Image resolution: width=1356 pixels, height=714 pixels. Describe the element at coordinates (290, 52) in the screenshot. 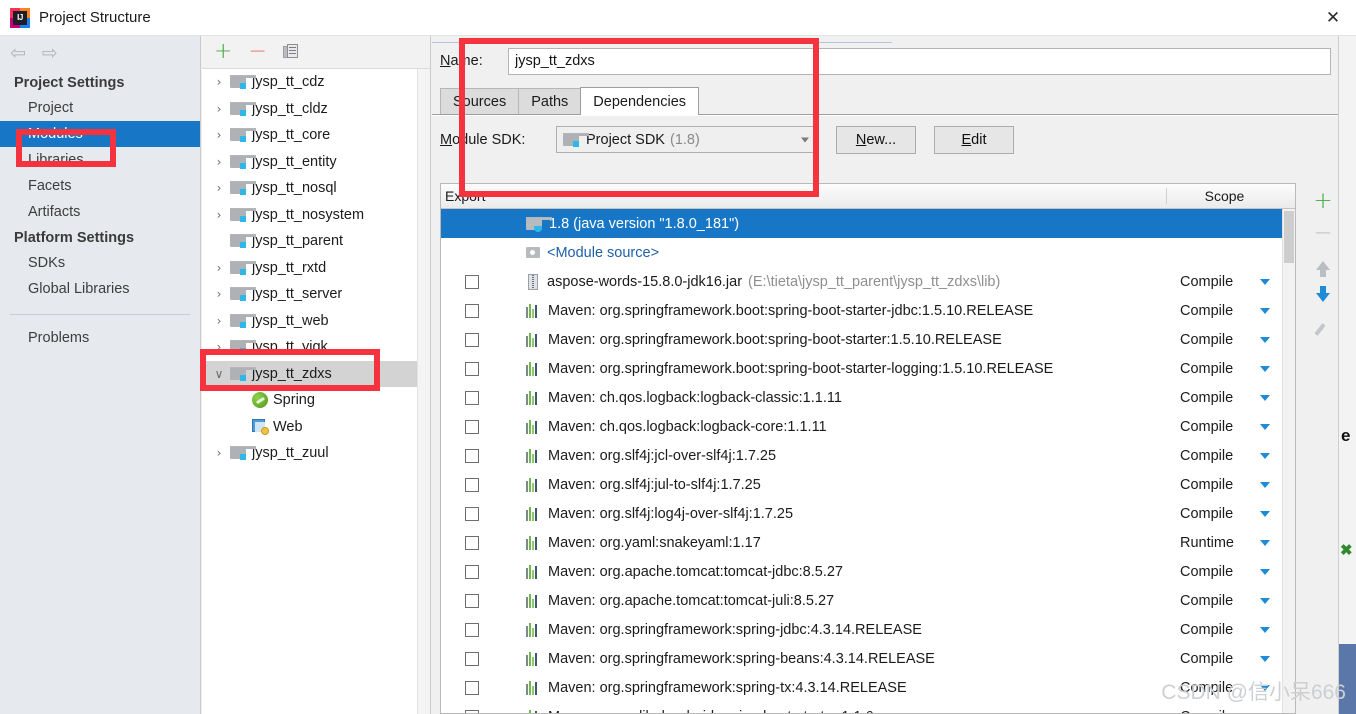

I see `copy-module-icon` at that location.